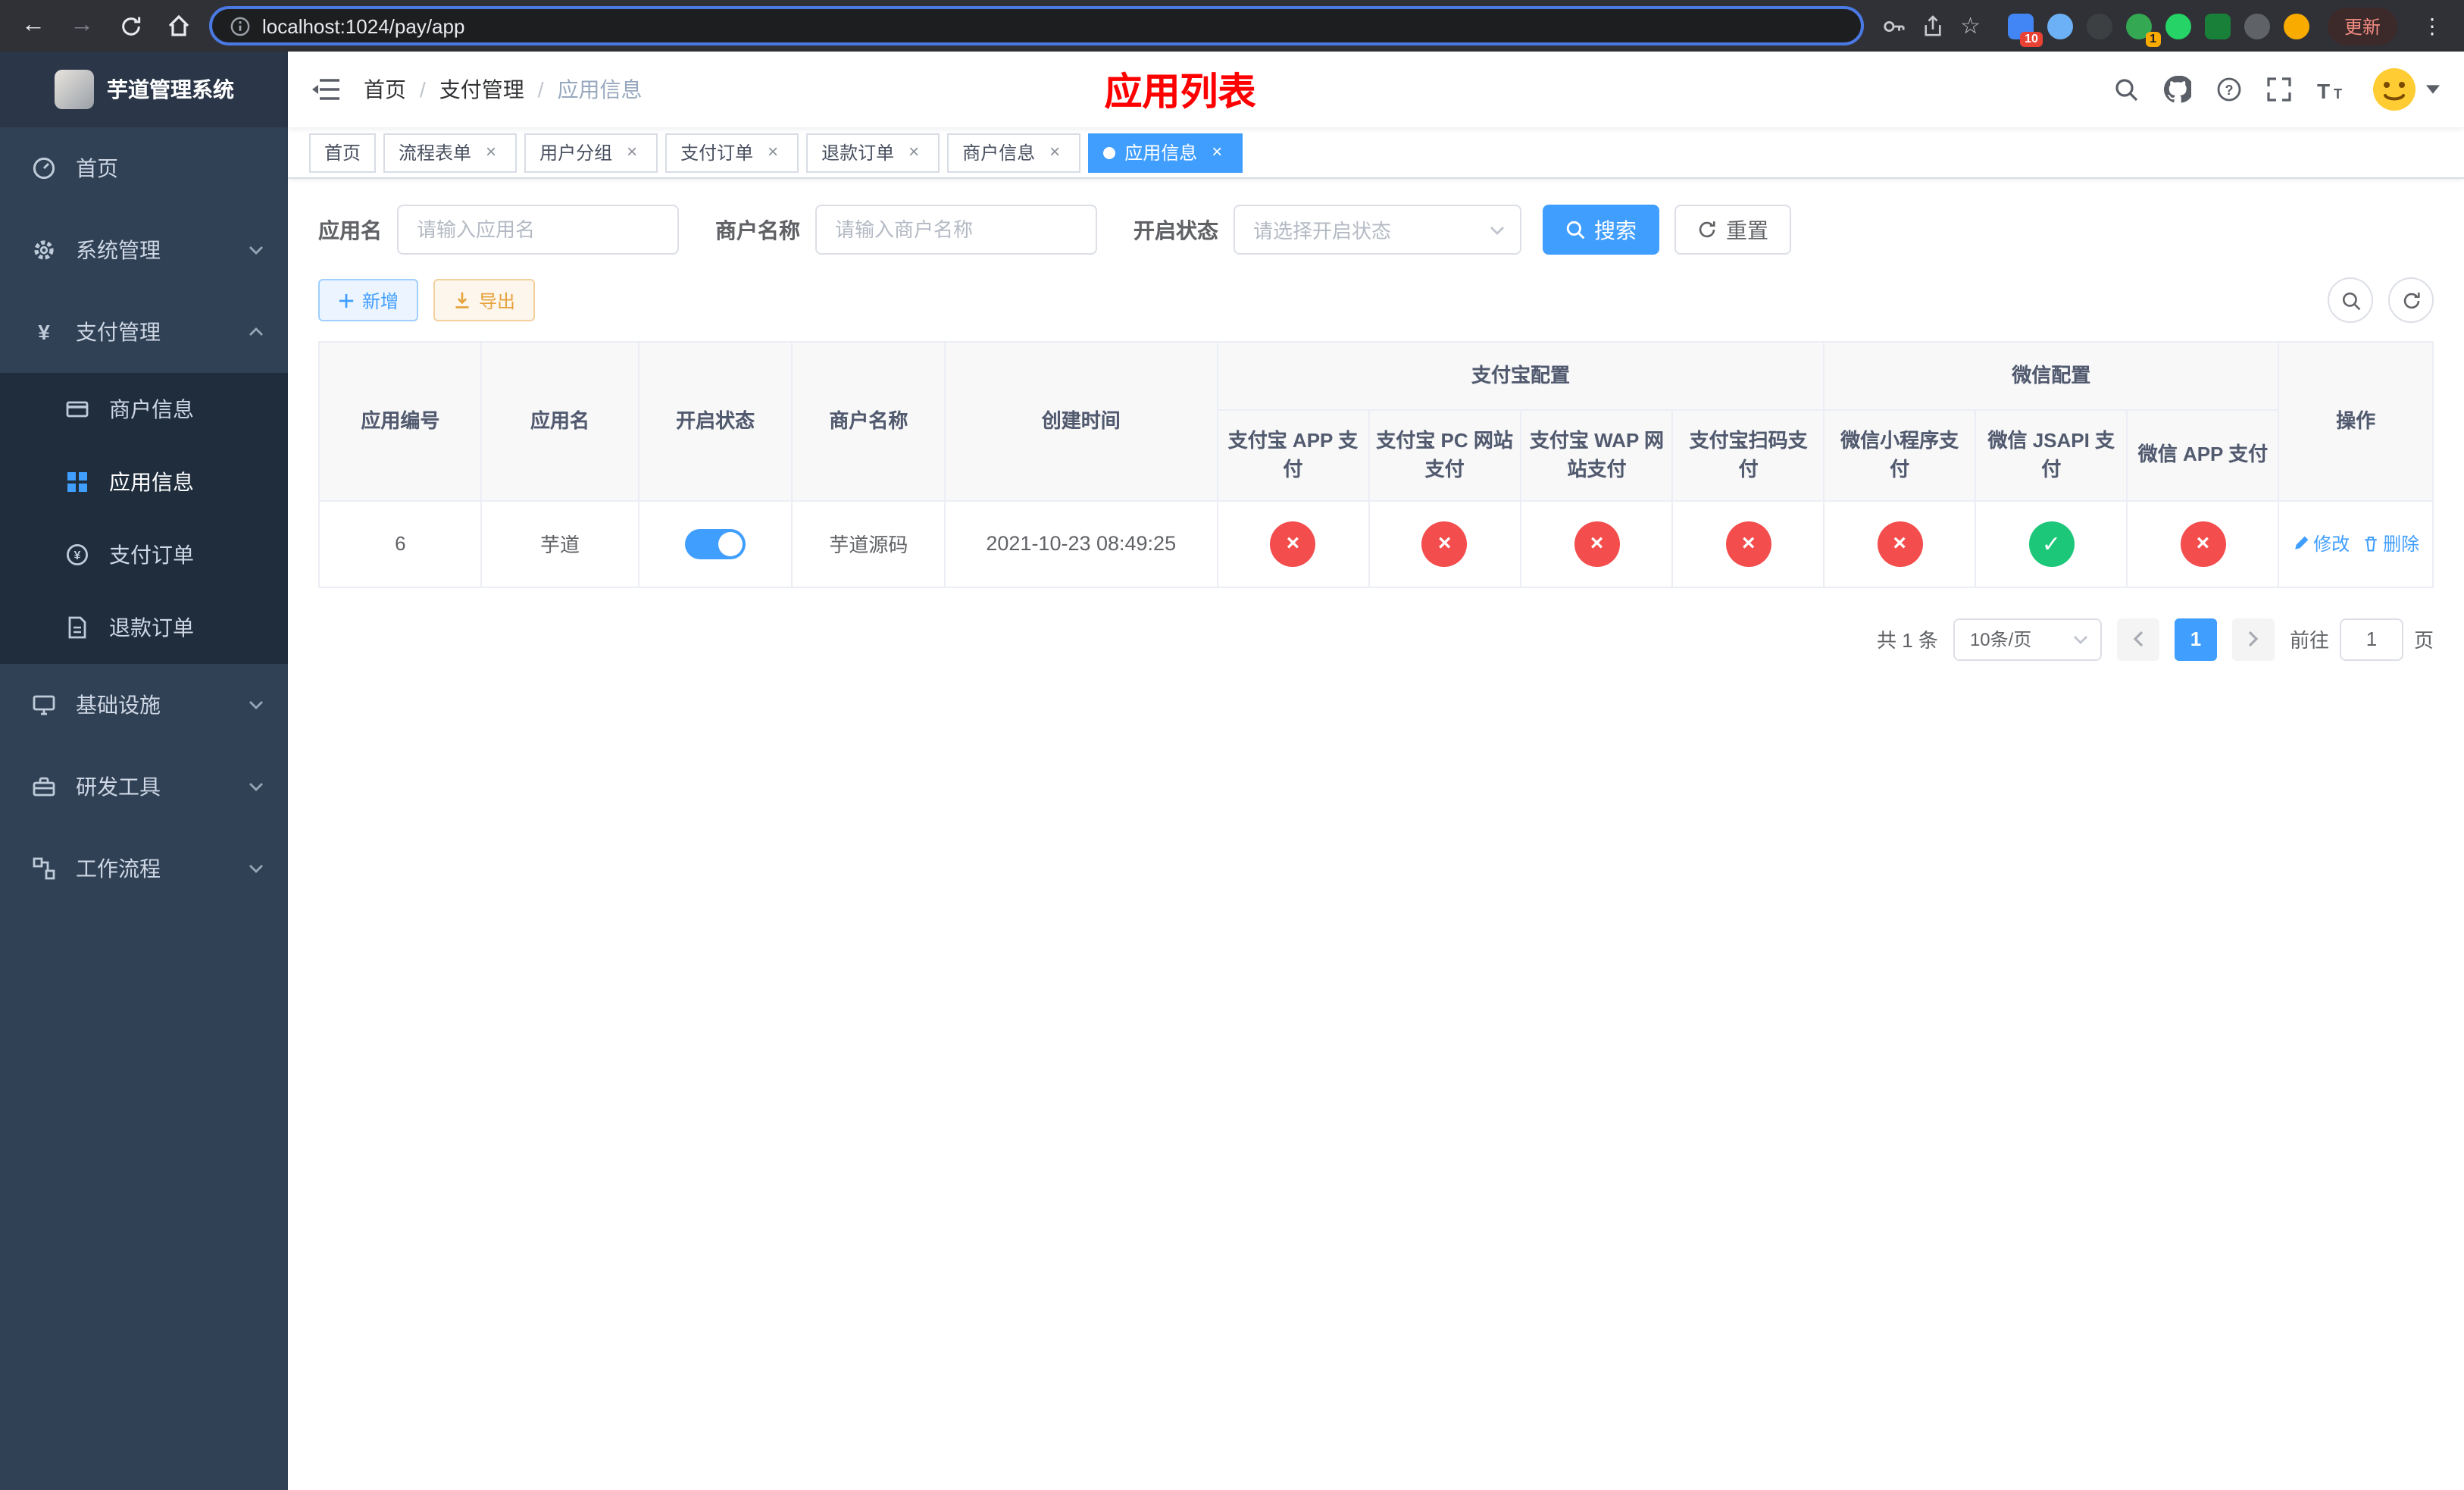 The image size is (2464, 1490). I want to click on cell-app-id: 6, so click(400, 543).